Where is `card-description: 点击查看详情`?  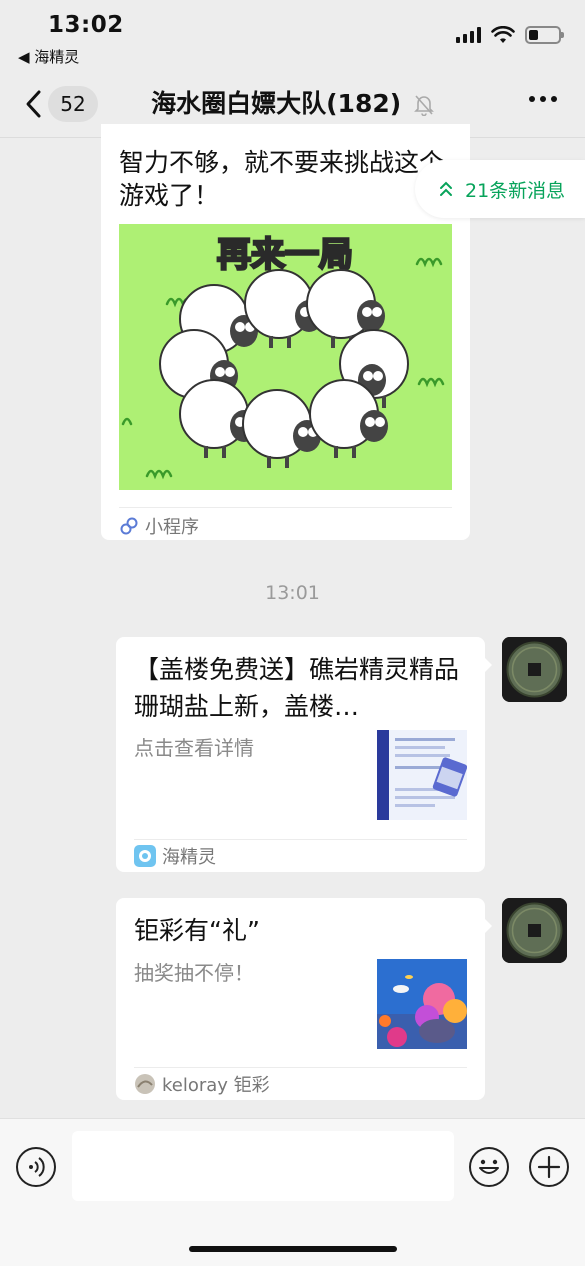 card-description: 点击查看详情 is located at coordinates (194, 748).